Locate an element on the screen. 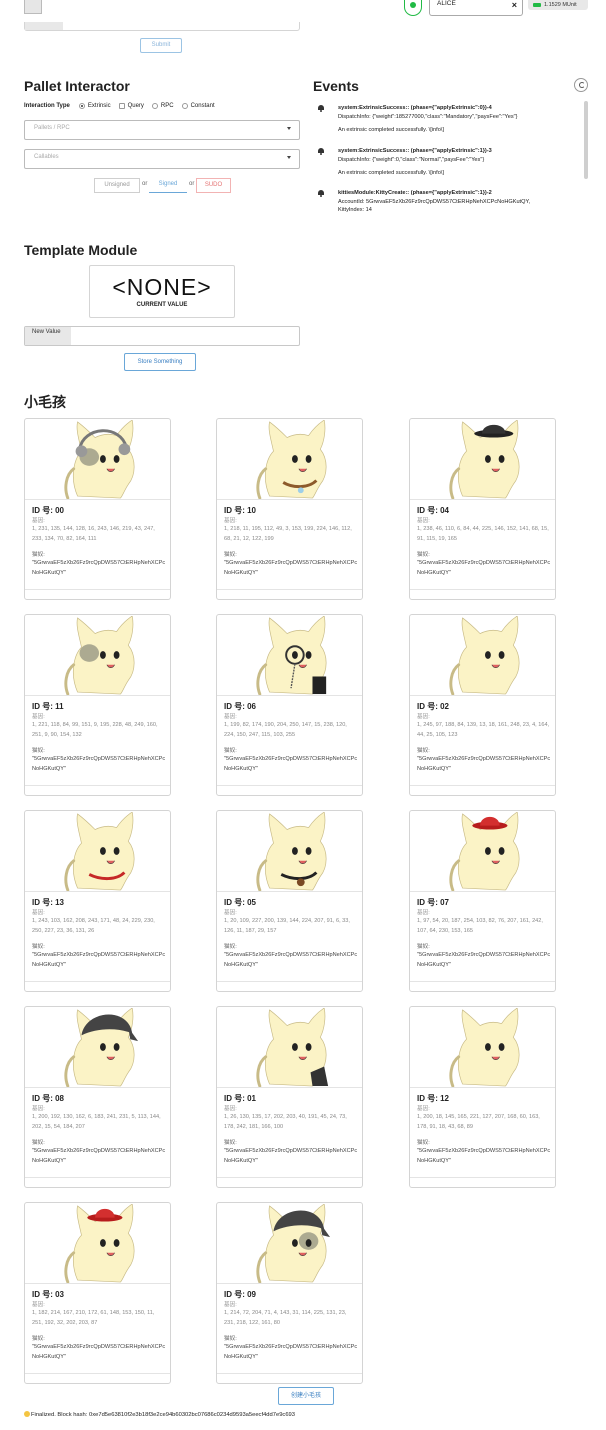 This screenshot has width=606, height=1430. store-something-button: Store Something is located at coordinates (160, 362).